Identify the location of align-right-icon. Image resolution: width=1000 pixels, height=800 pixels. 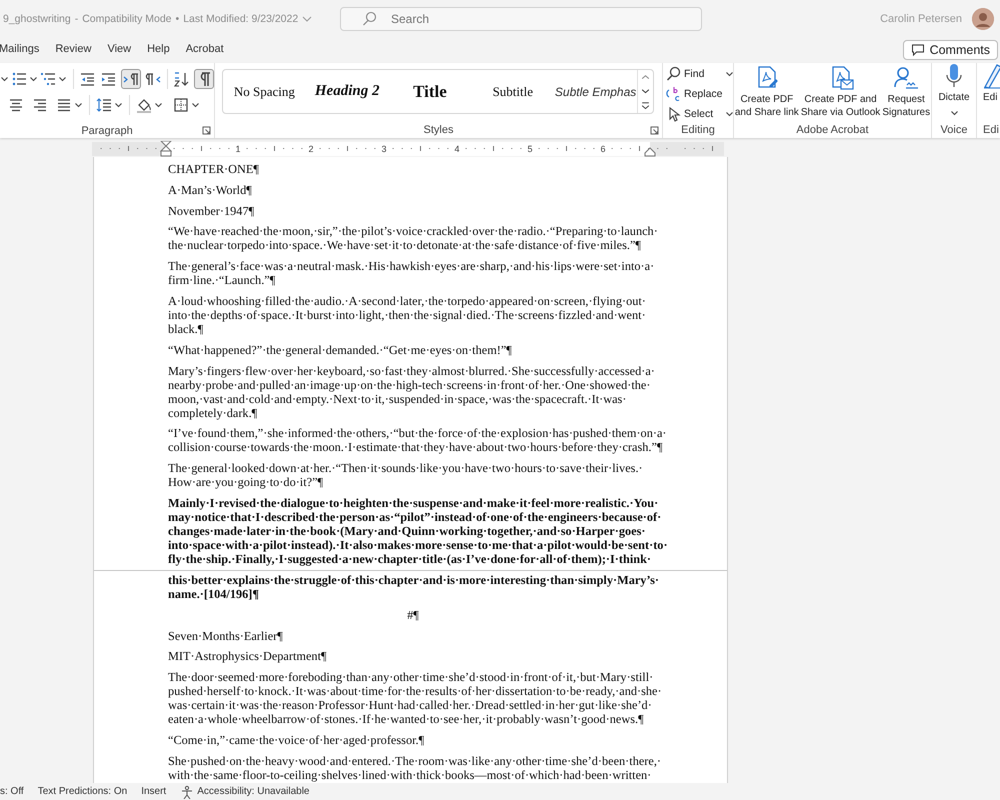
(40, 105).